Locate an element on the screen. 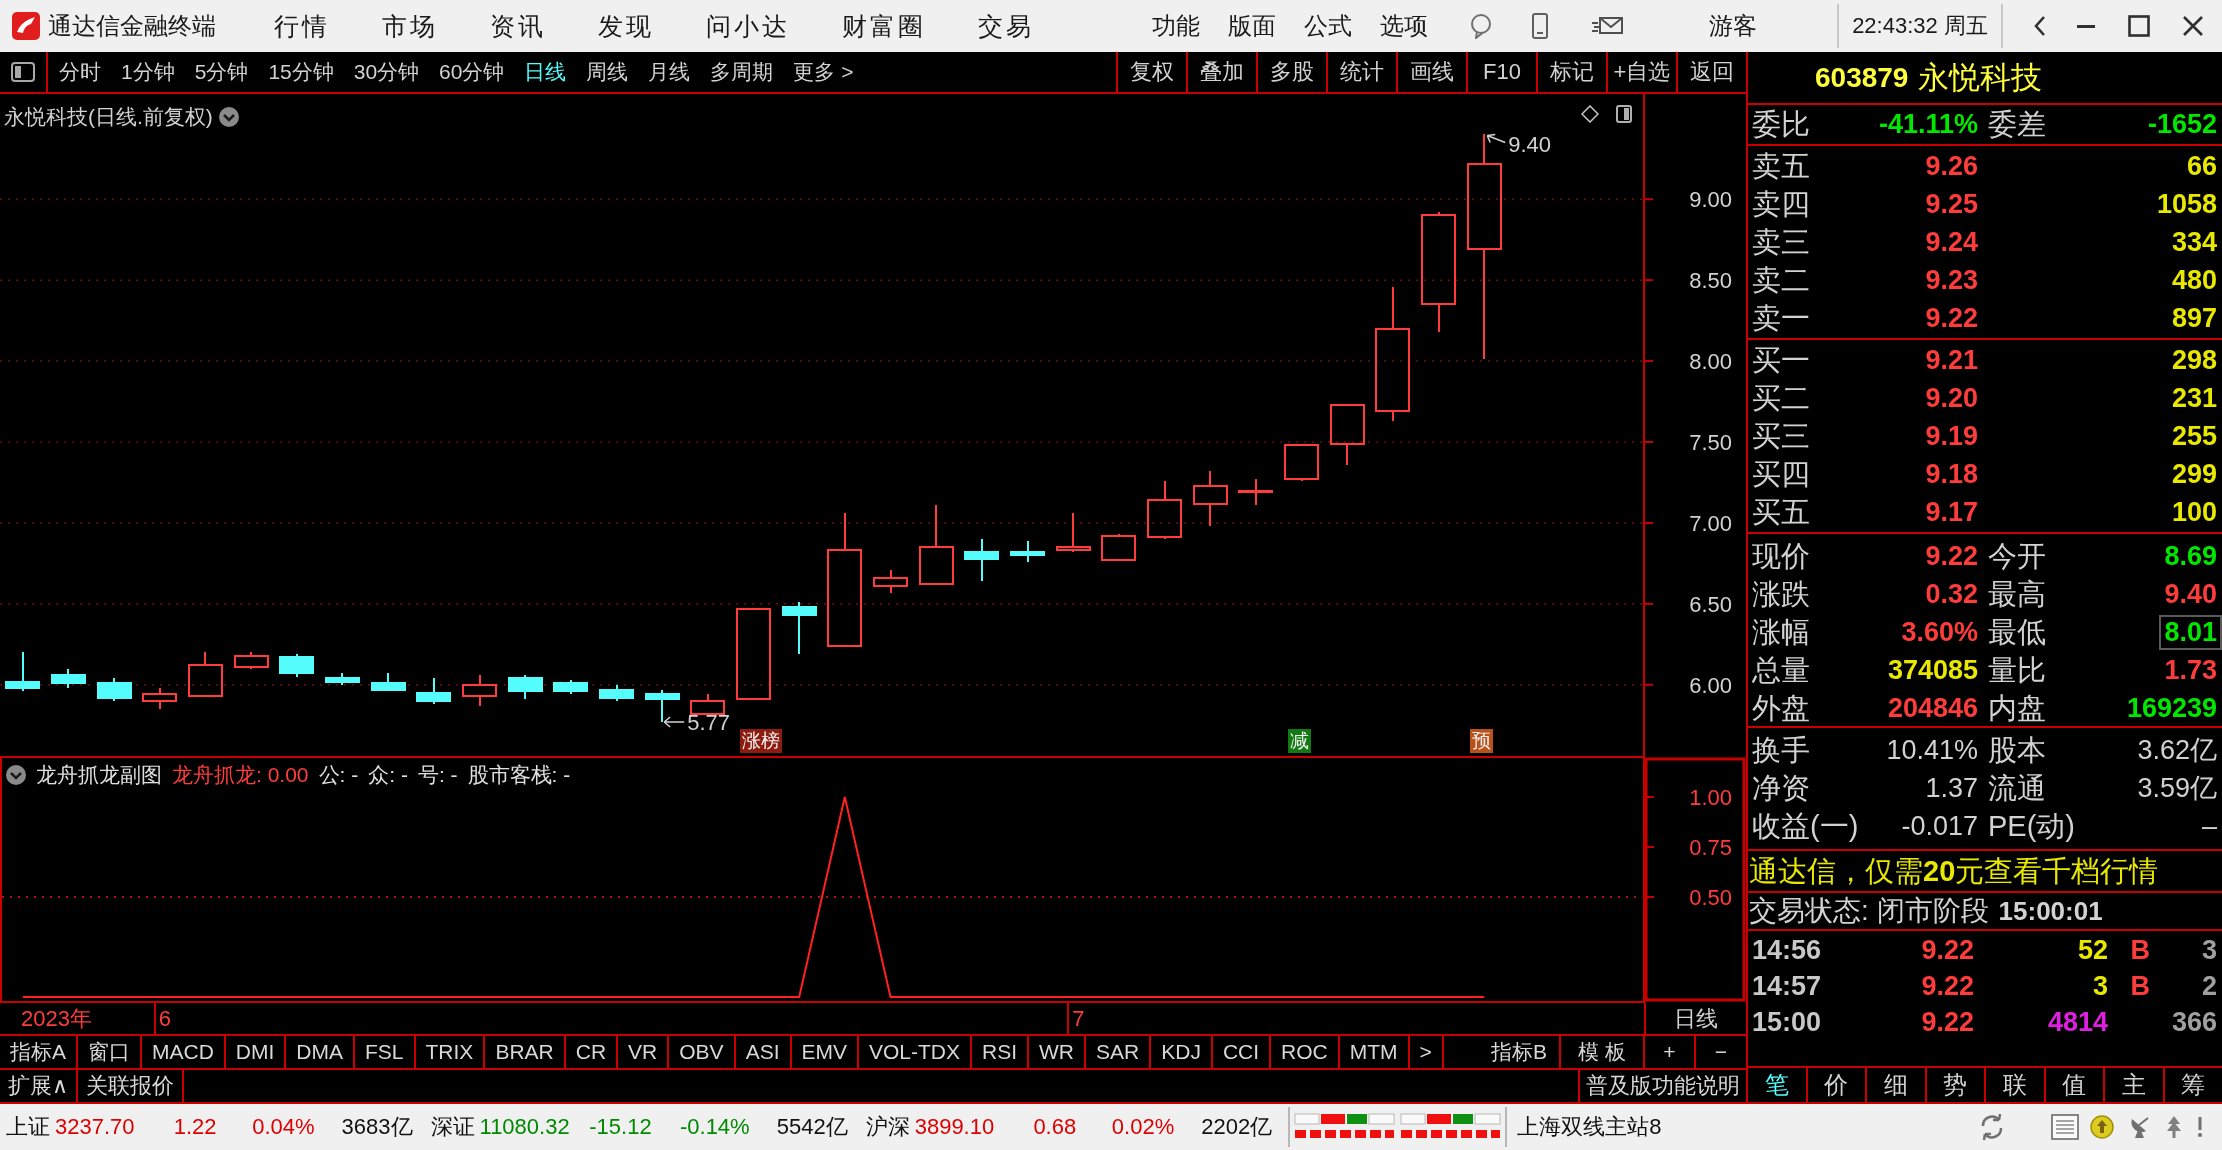 This screenshot has width=2222, height=1150. sidebar-toggle-icon is located at coordinates (23, 72).